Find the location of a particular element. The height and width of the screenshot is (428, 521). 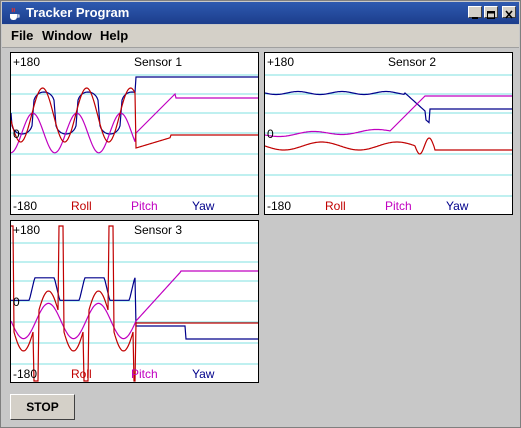

maximize-button is located at coordinates (491, 12).